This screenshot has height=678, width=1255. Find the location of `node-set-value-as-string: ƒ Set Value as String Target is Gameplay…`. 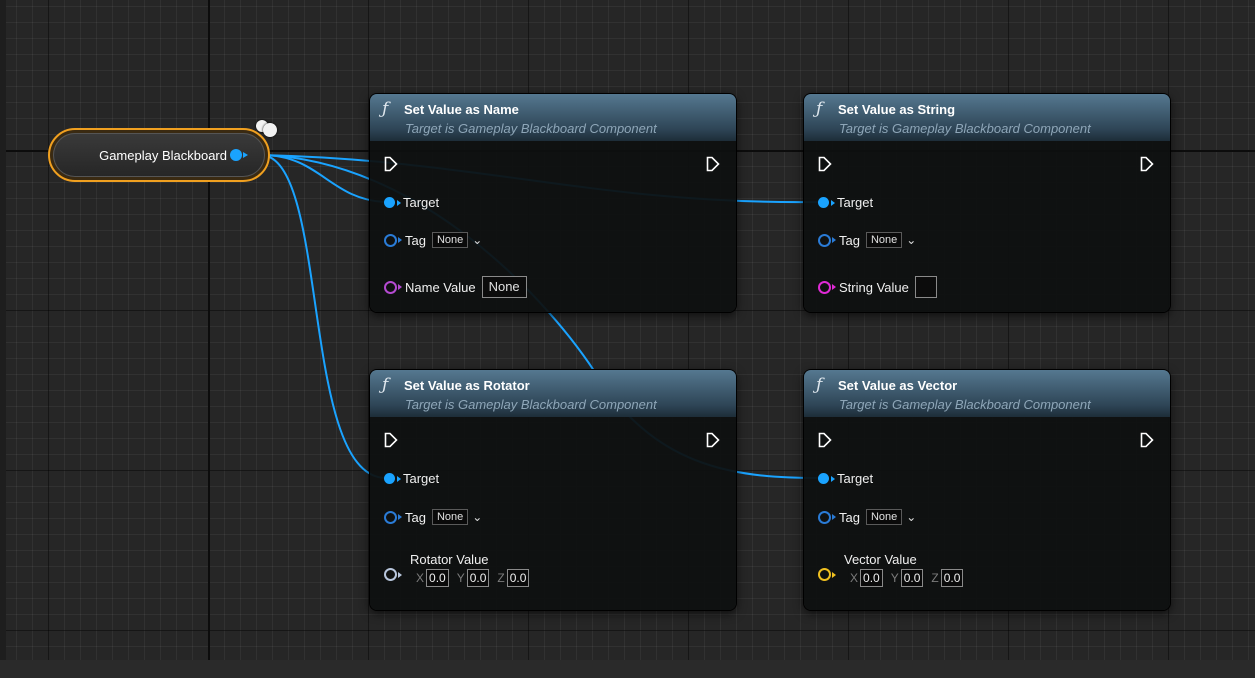

node-set-value-as-string: ƒ Set Value as String Target is Gameplay… is located at coordinates (987, 203).